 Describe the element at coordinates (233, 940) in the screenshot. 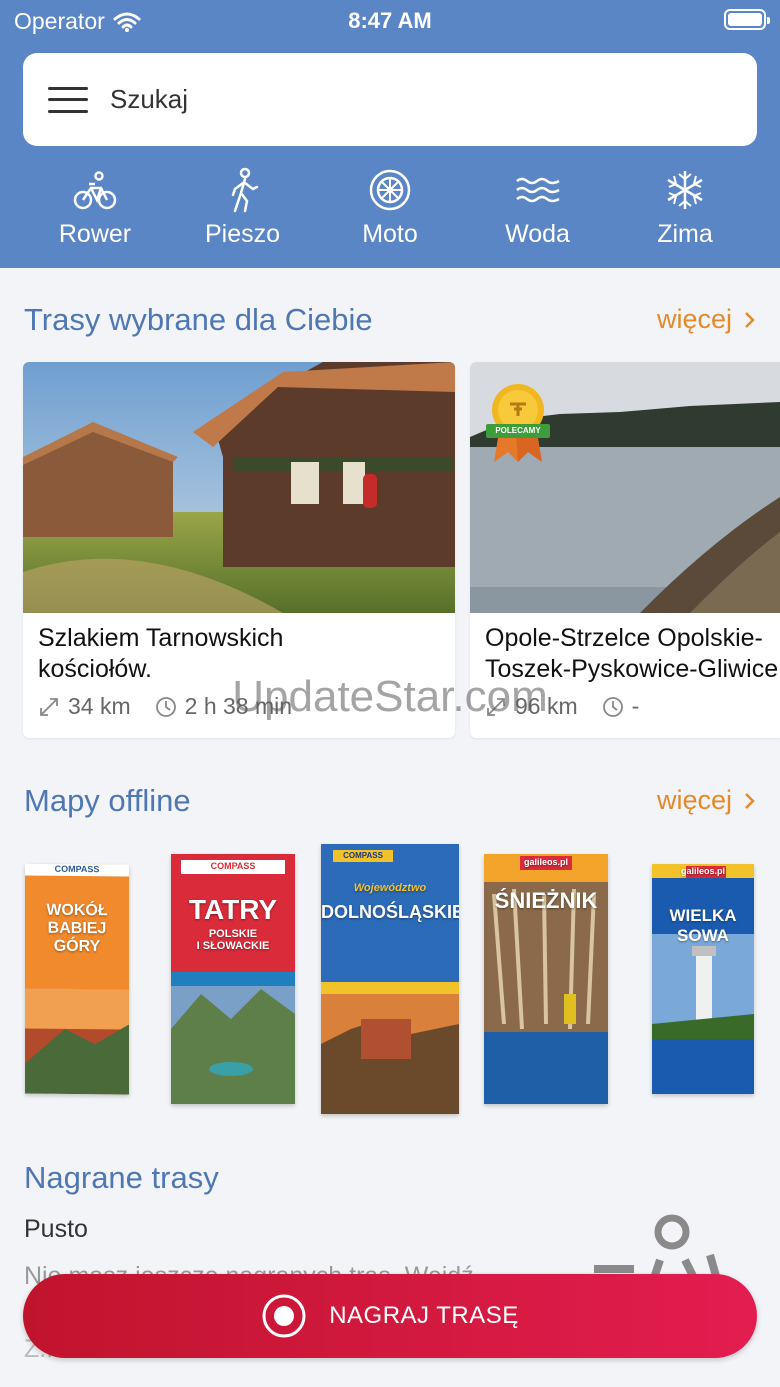

I see `map-subtitle: POLSKIE I SŁOWACKIE` at that location.